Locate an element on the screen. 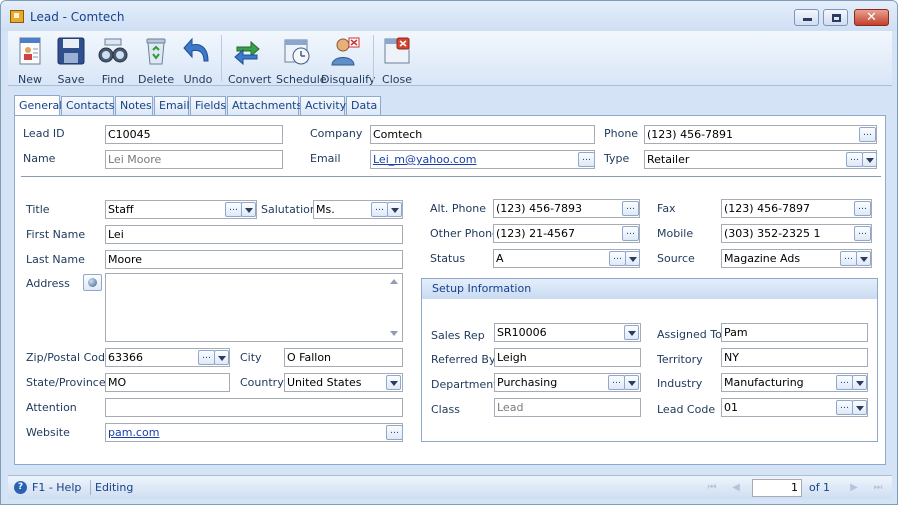 This screenshot has height=505, width=898. alt-phone-label: Alt. Phone is located at coordinates (458, 208).